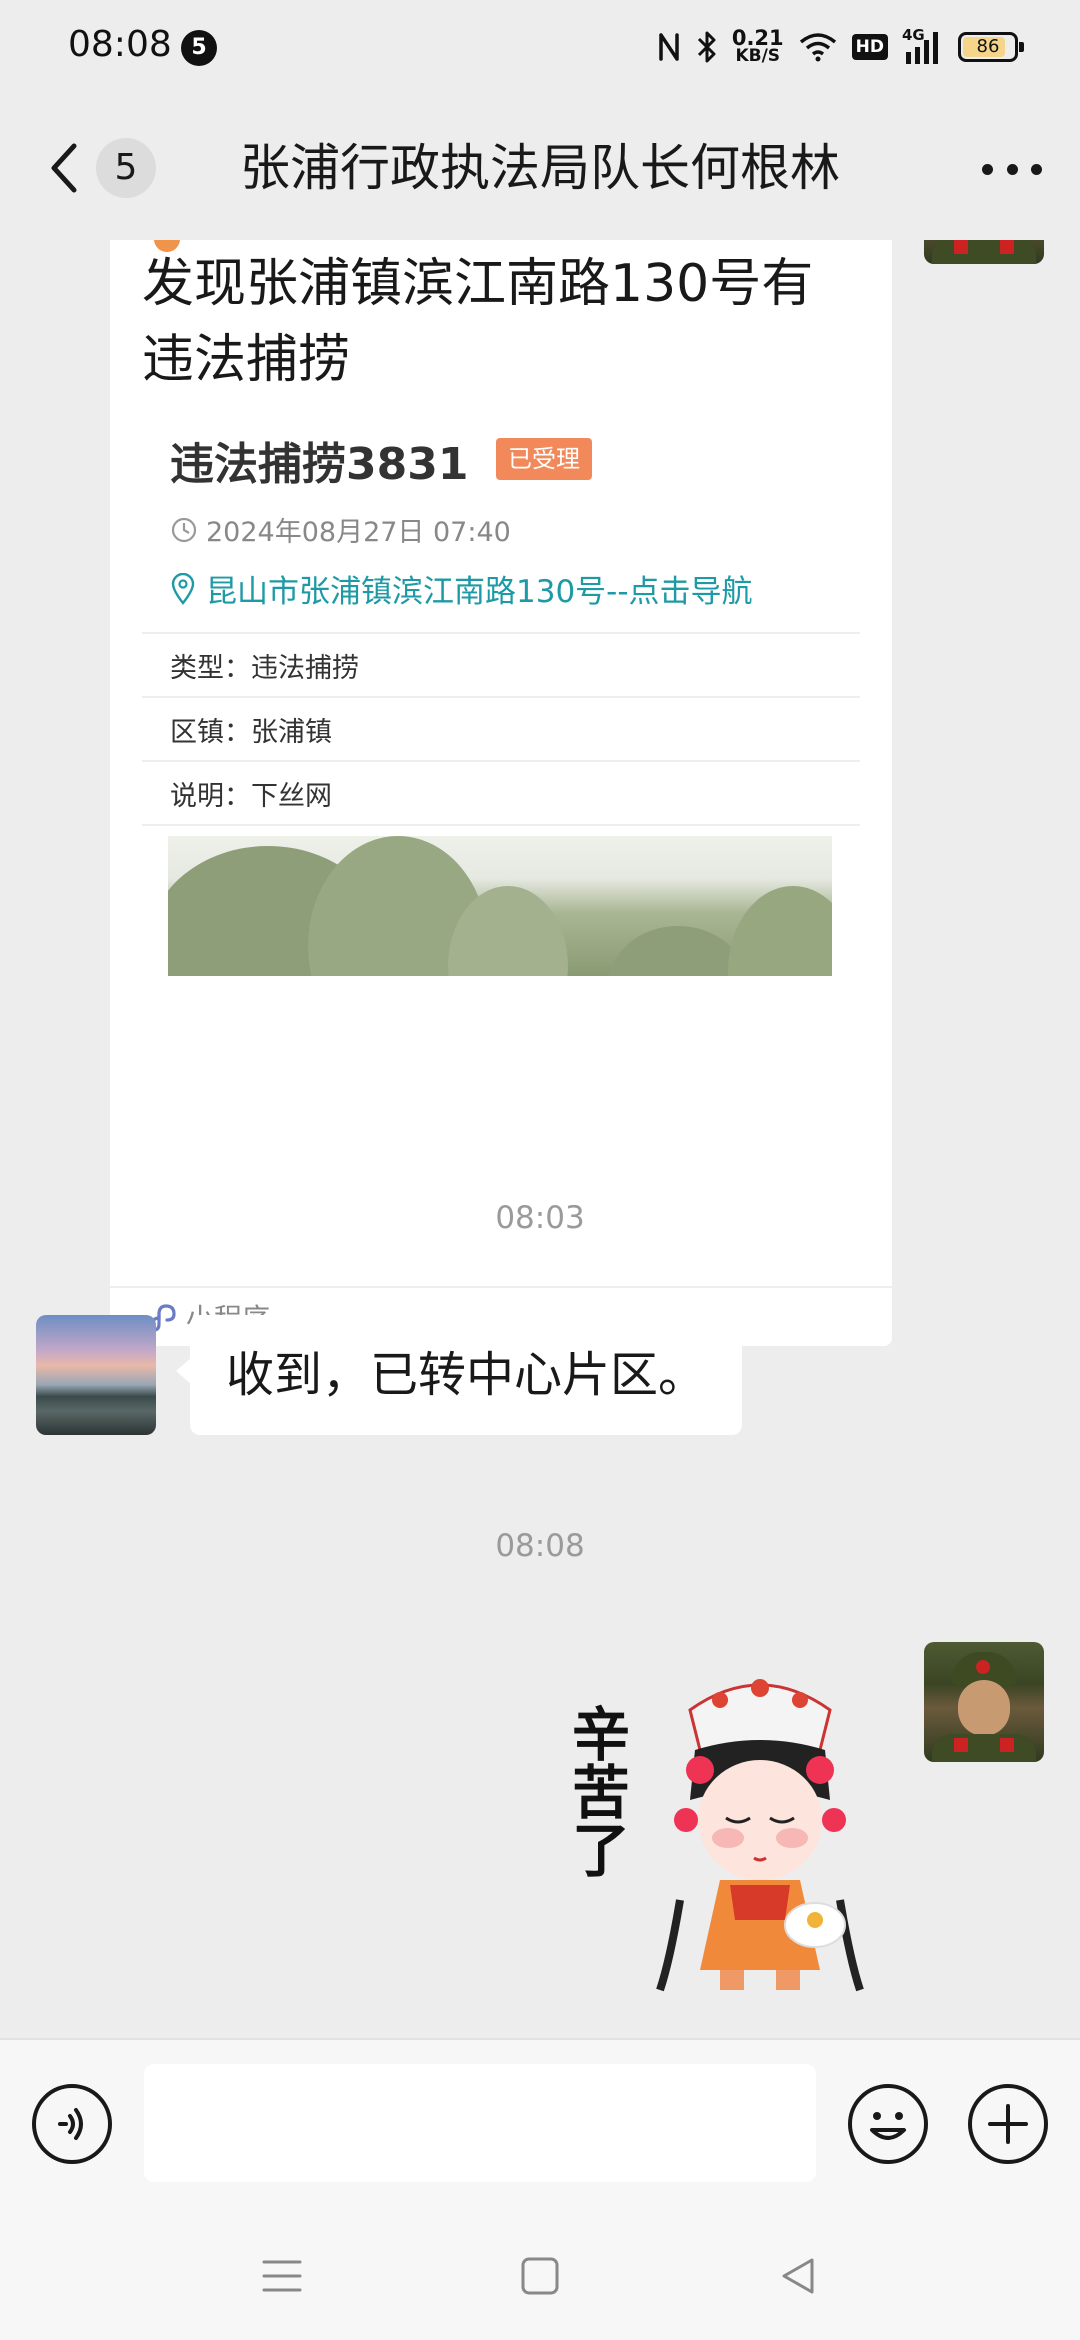 Image resolution: width=1080 pixels, height=2340 pixels. What do you see at coordinates (319, 464) in the screenshot?
I see `case-name: 违法捕捞3831` at bounding box center [319, 464].